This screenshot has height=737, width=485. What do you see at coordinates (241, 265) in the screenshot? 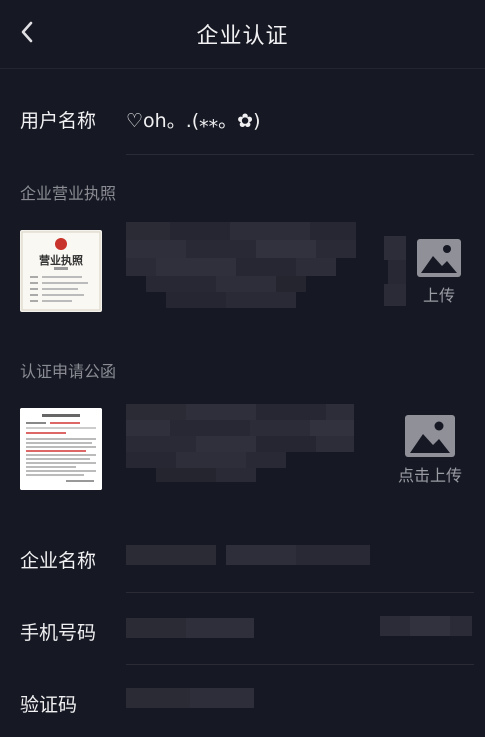
I see `redacted-license-info` at bounding box center [241, 265].